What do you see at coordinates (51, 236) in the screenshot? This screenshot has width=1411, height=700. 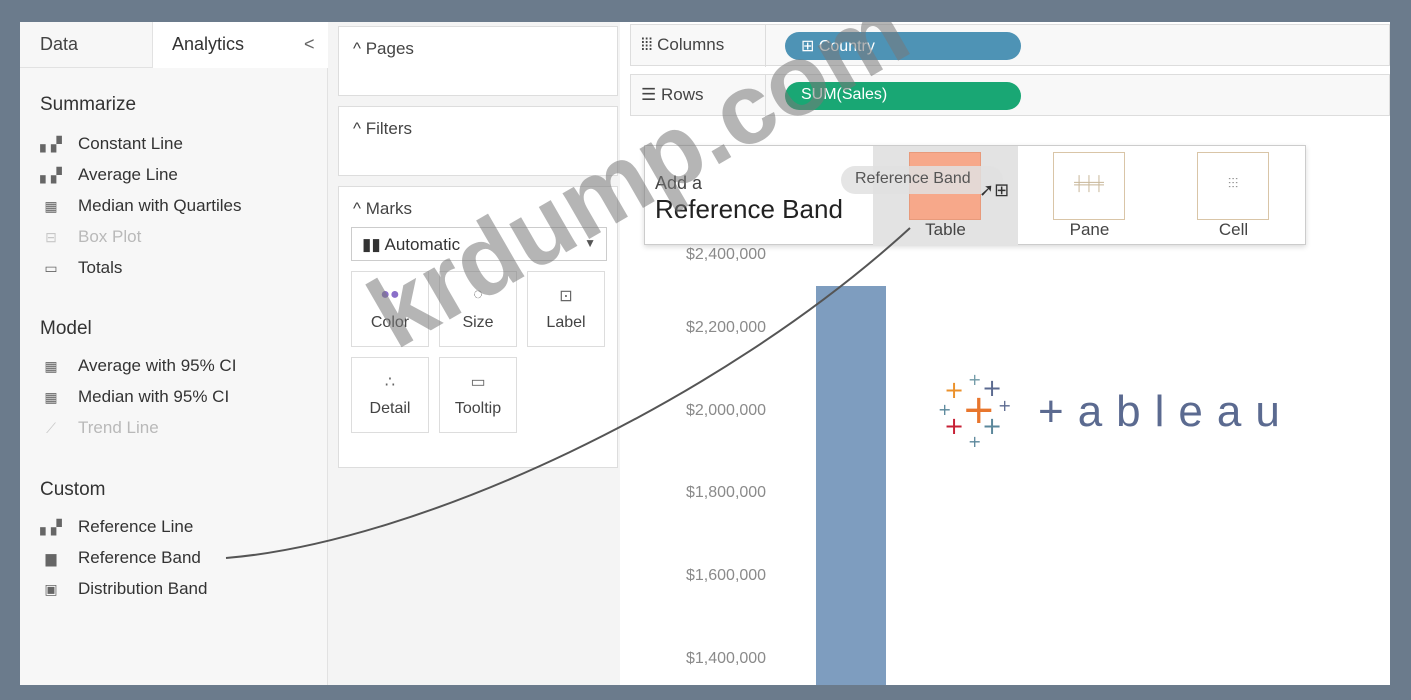 I see `box-plot-icon: ⊟` at bounding box center [51, 236].